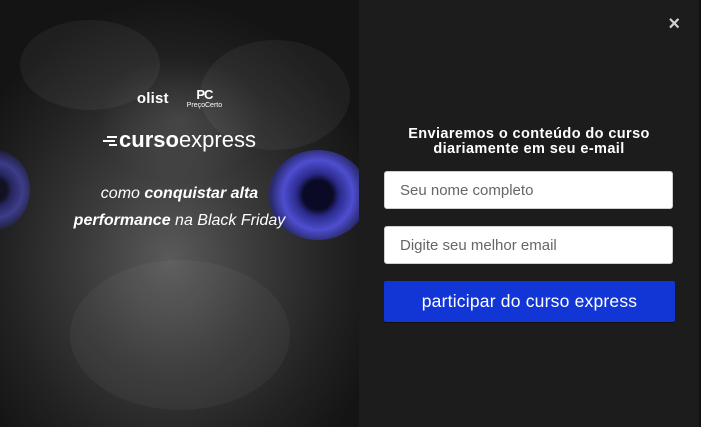 This screenshot has width=701, height=427. Describe the element at coordinates (529, 134) in the screenshot. I see `form-headline-line1: Enviaremos o conteúdo do curso` at that location.